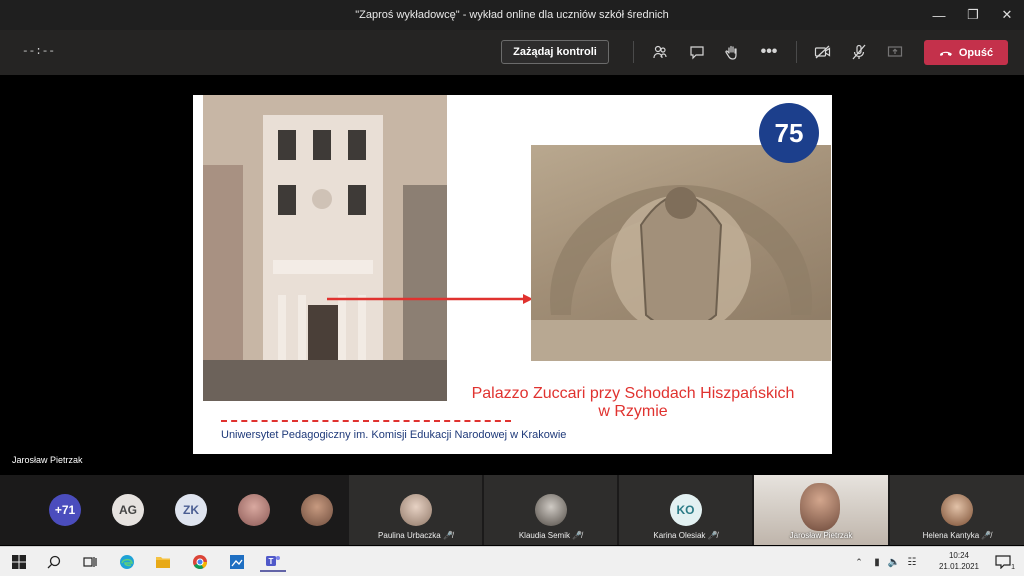 The height and width of the screenshot is (576, 1024). Describe the element at coordinates (200, 562) in the screenshot. I see `chrome-browser-icon` at that location.